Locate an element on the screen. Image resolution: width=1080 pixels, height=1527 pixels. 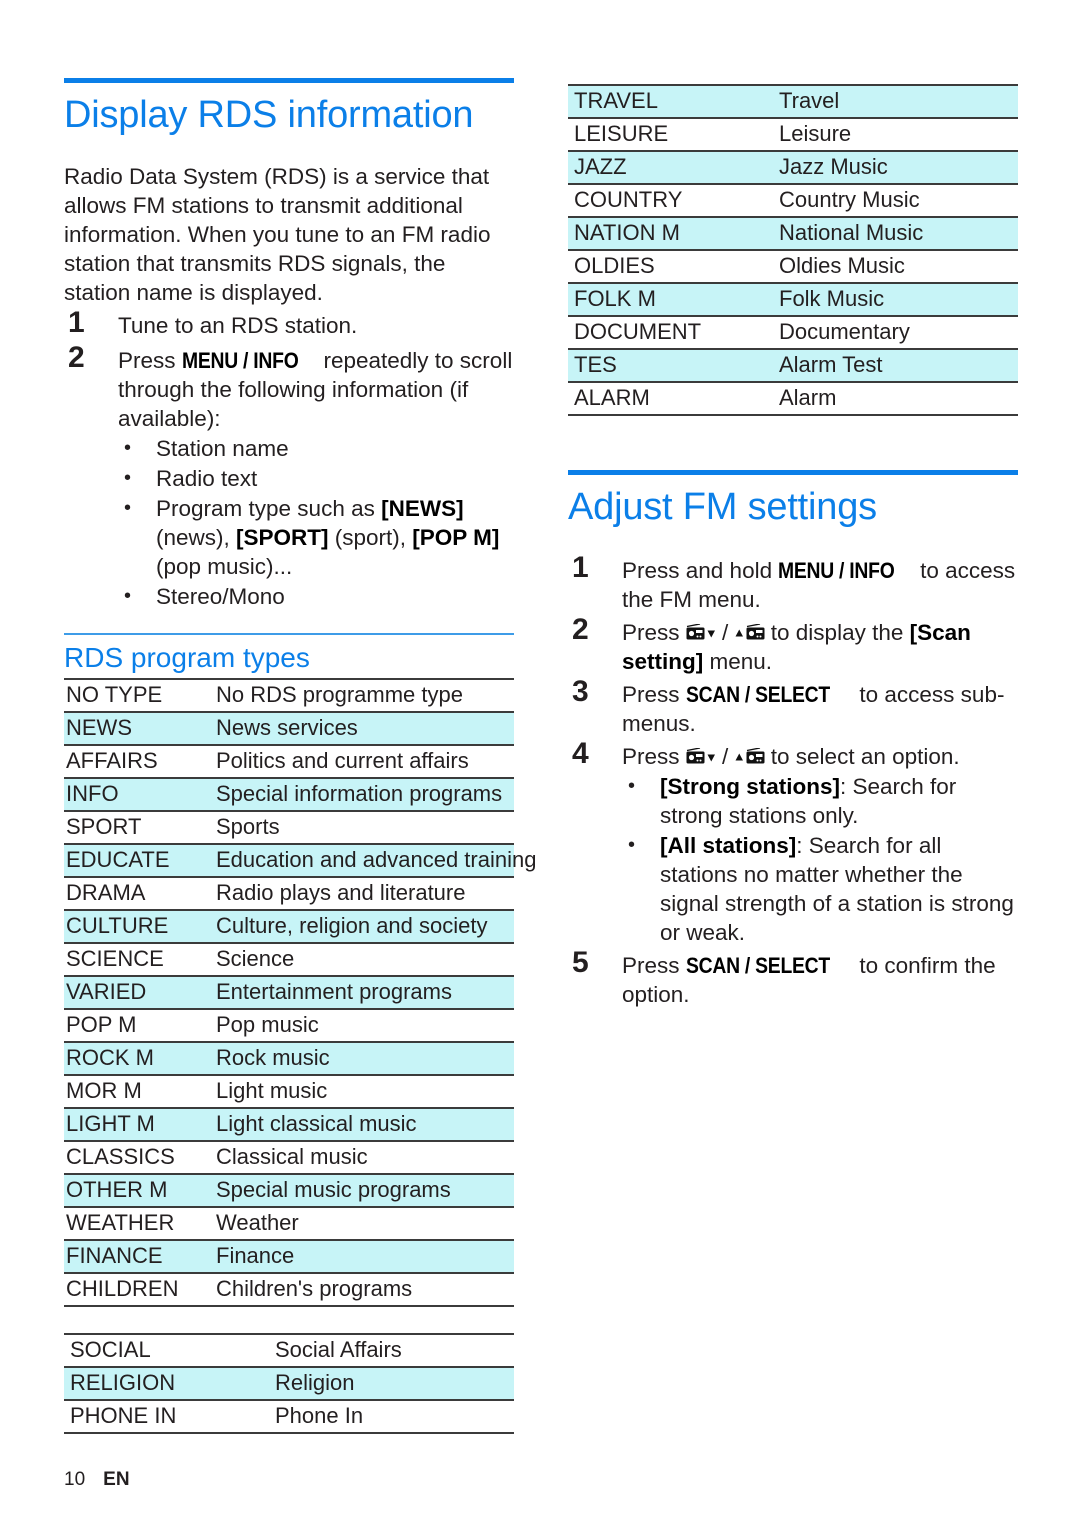
table-cell-description: Folk Music is located at coordinates (895, 299).